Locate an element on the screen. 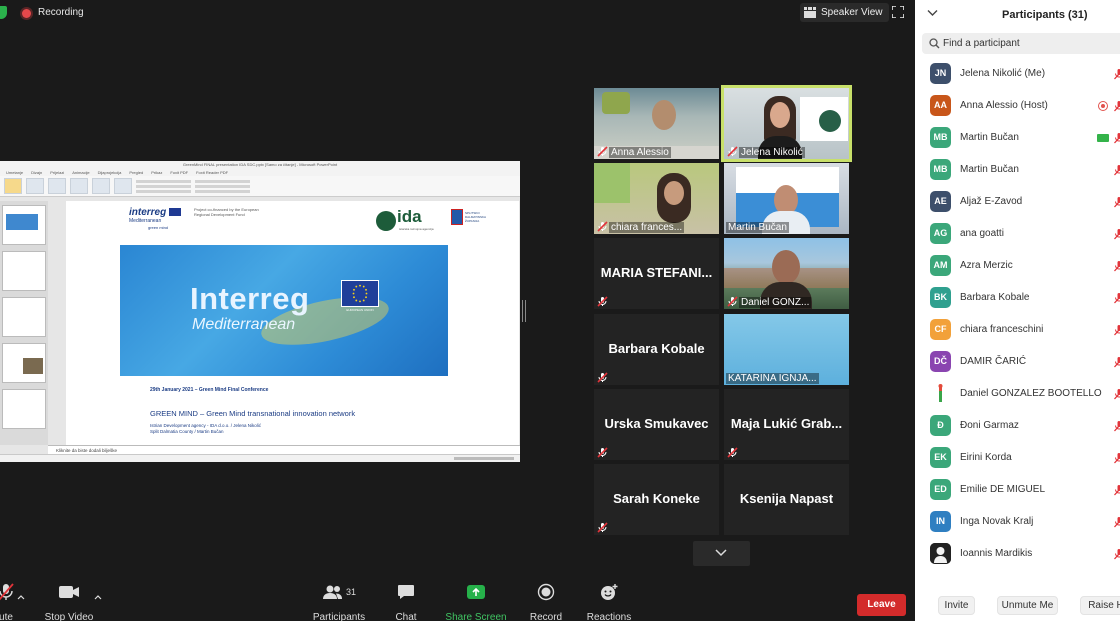 Image resolution: width=1120 pixels, height=621 pixels. speaker-view-button: Speaker View is located at coordinates (844, 12).